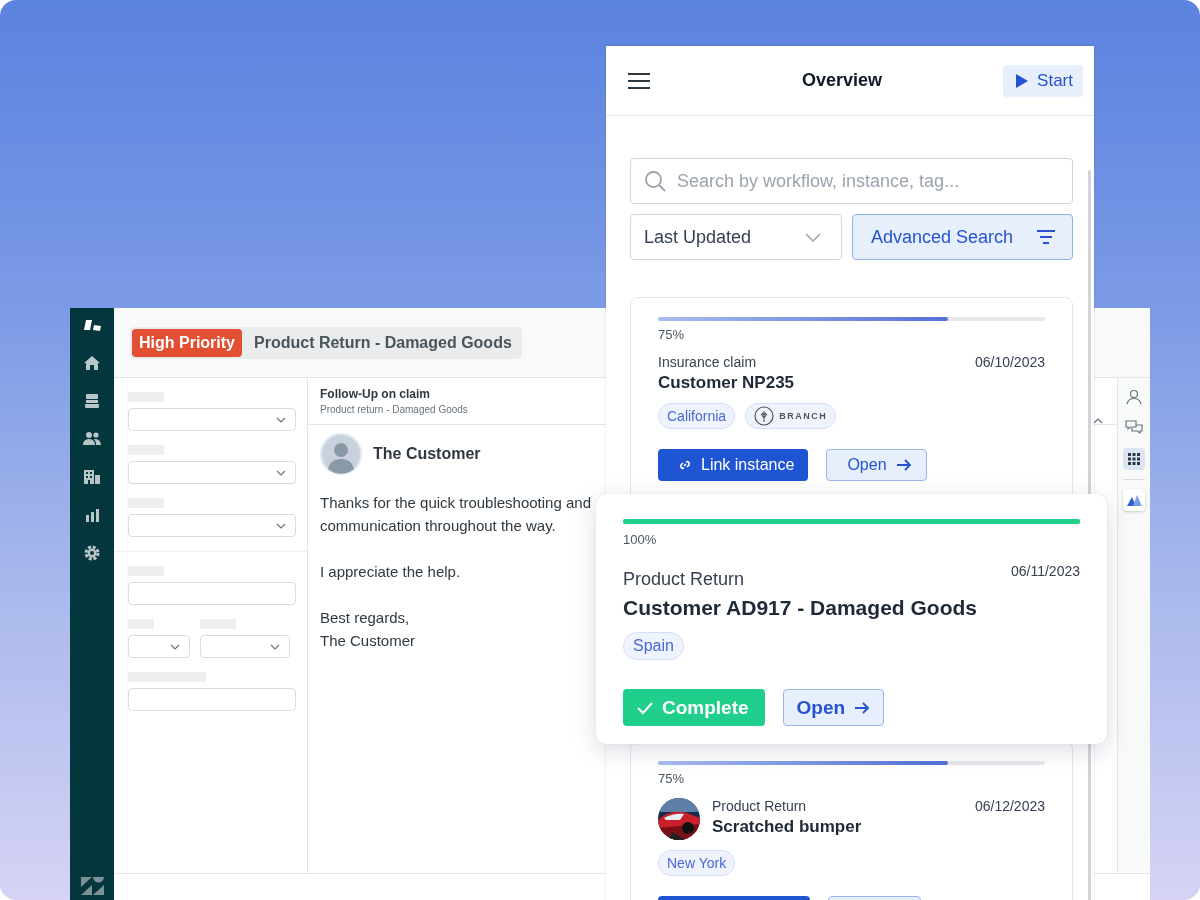  Describe the element at coordinates (1022, 80) in the screenshot. I see `play-icon` at that location.